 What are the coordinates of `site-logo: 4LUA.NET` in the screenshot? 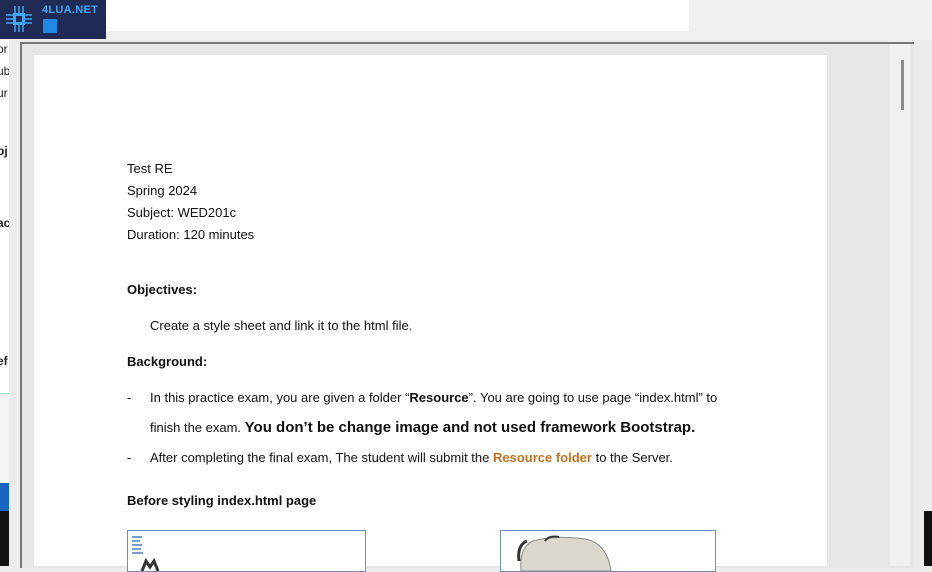 It's located at (53, 19).